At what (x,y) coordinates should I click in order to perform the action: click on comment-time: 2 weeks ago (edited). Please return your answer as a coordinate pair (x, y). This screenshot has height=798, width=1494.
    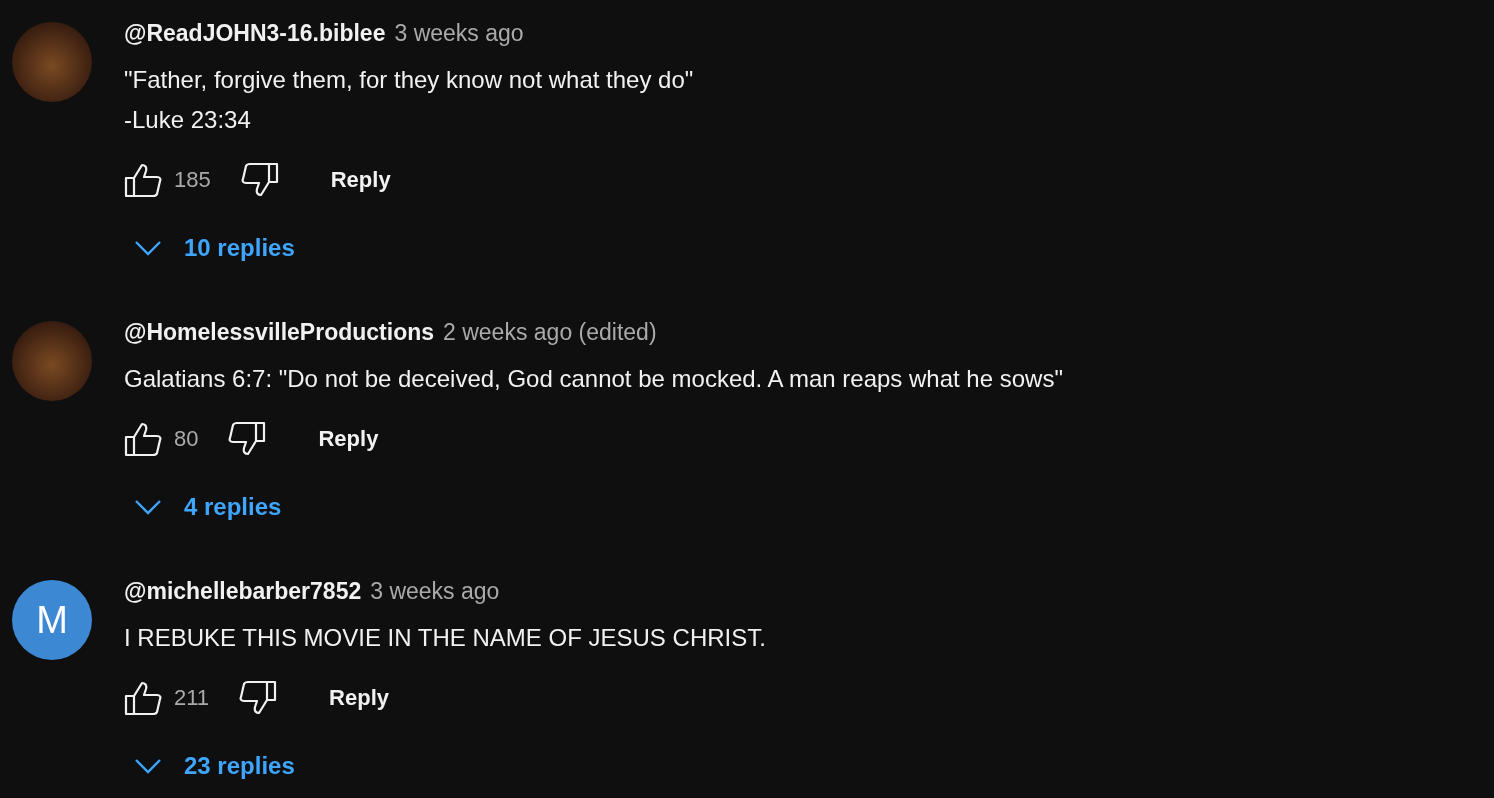
    Looking at the image, I should click on (550, 332).